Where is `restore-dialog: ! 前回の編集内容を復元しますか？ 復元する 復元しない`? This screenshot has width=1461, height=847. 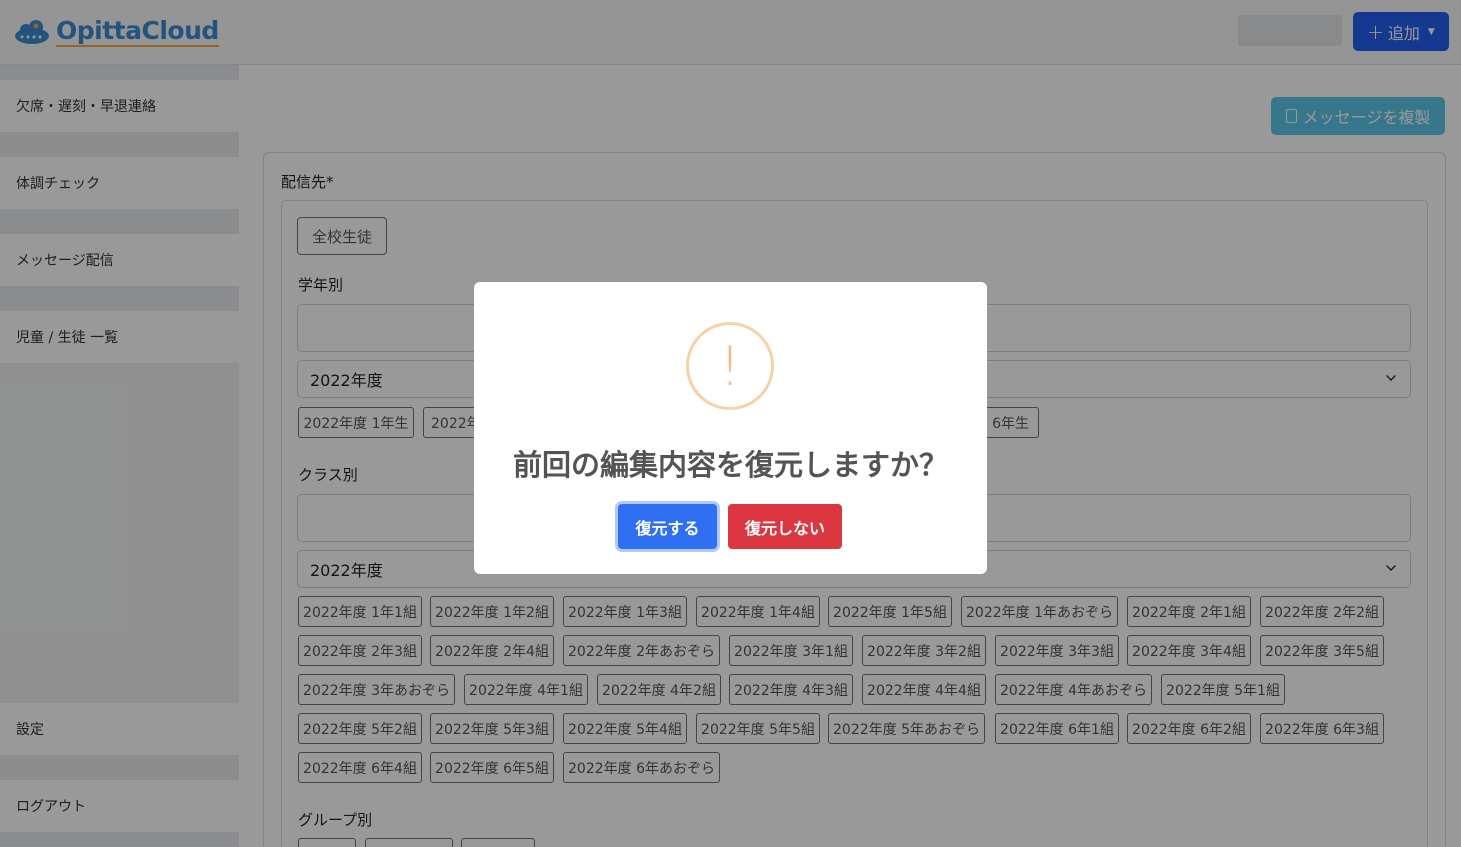 restore-dialog: ! 前回の編集内容を復元しますか？ 復元する 復元しない is located at coordinates (730, 428).